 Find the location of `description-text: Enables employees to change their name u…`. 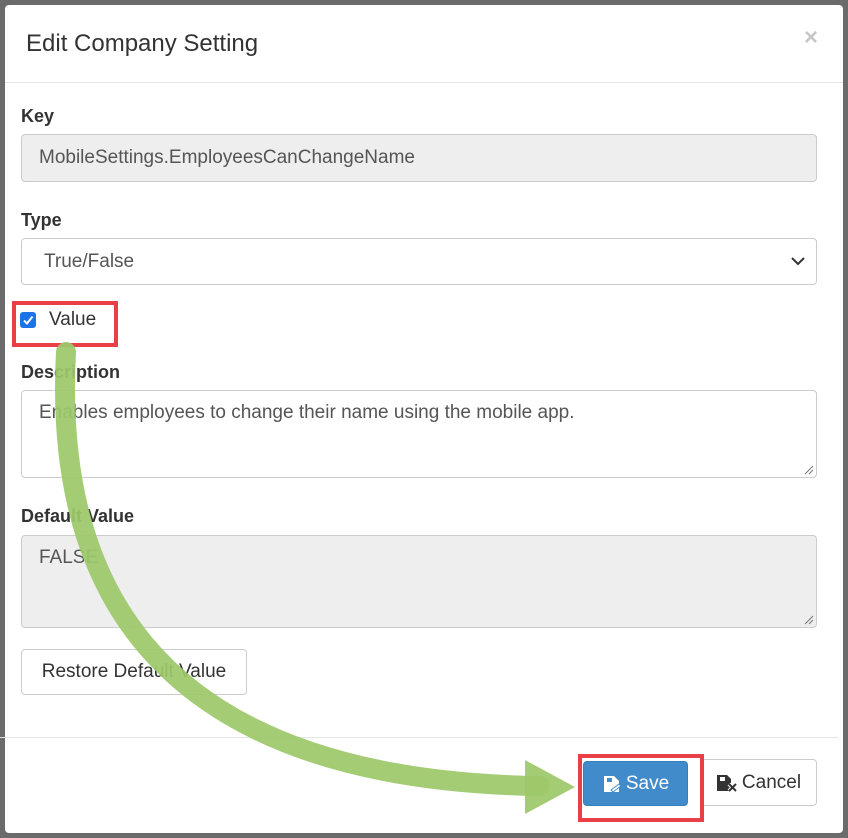

description-text: Enables employees to change their name u… is located at coordinates (307, 412).